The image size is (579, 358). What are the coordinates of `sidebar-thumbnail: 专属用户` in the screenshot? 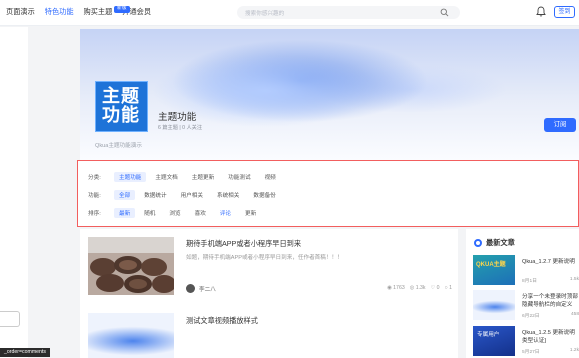 It's located at (494, 341).